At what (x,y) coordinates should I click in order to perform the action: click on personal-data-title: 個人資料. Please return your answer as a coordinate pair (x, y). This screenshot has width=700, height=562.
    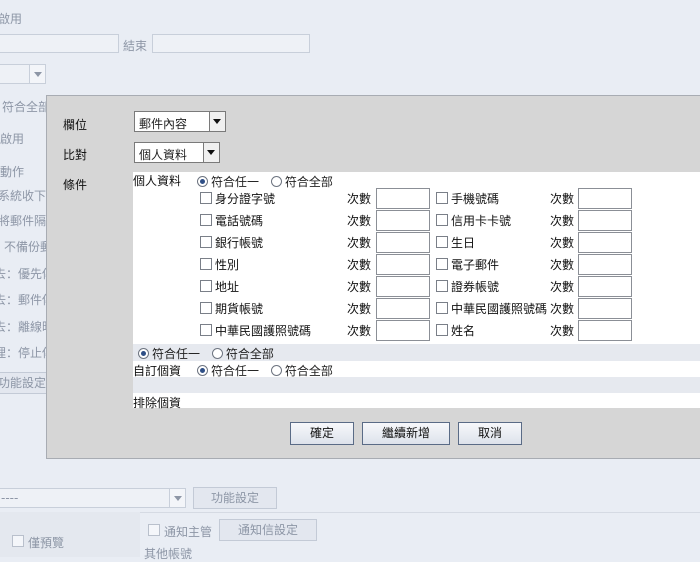
    Looking at the image, I should click on (157, 181).